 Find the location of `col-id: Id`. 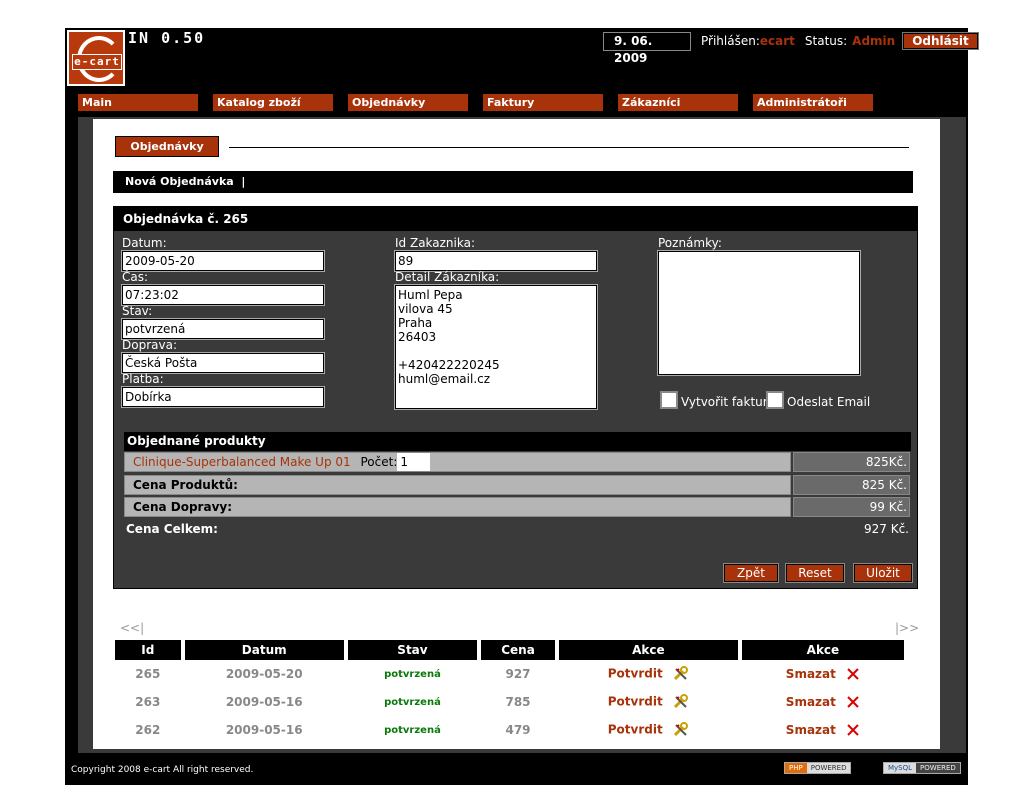

col-id: Id is located at coordinates (148, 650).